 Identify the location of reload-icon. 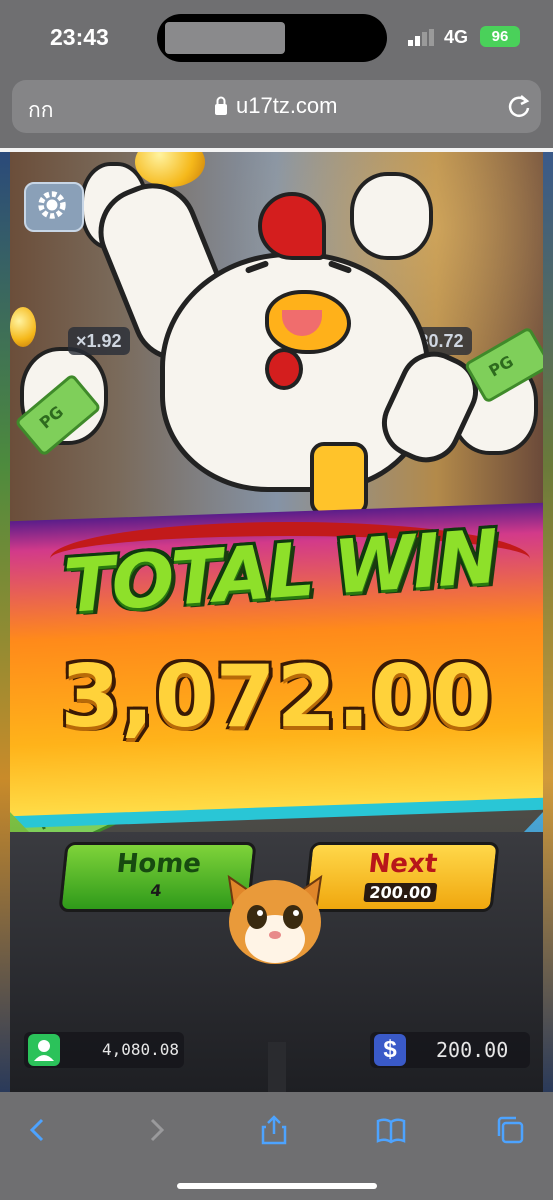
(519, 106).